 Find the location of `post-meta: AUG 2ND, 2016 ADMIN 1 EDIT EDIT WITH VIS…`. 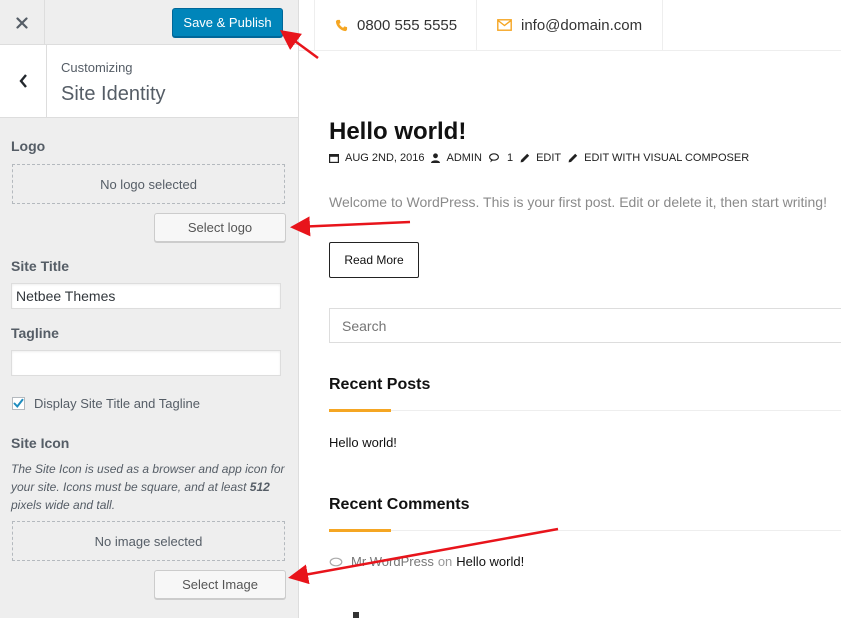

post-meta: AUG 2ND, 2016 ADMIN 1 EDIT EDIT WITH VIS… is located at coordinates (542, 158).